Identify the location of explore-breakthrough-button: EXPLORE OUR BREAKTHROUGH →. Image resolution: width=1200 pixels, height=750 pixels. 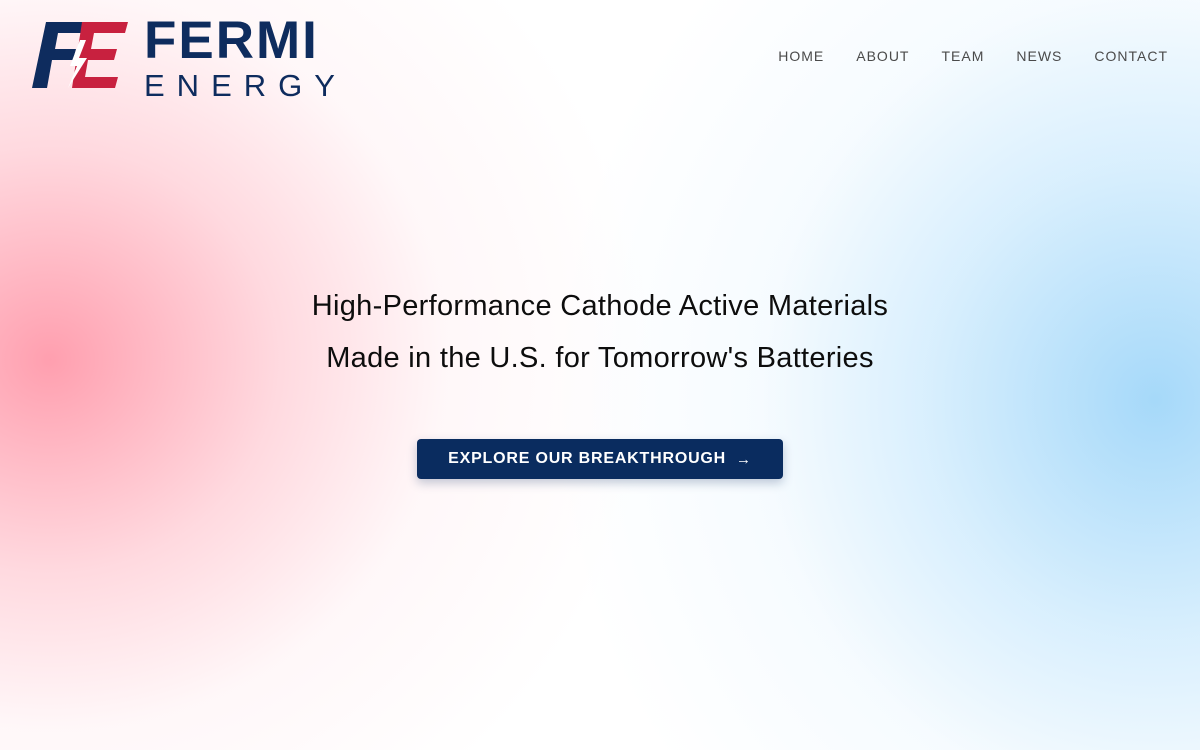
(600, 459).